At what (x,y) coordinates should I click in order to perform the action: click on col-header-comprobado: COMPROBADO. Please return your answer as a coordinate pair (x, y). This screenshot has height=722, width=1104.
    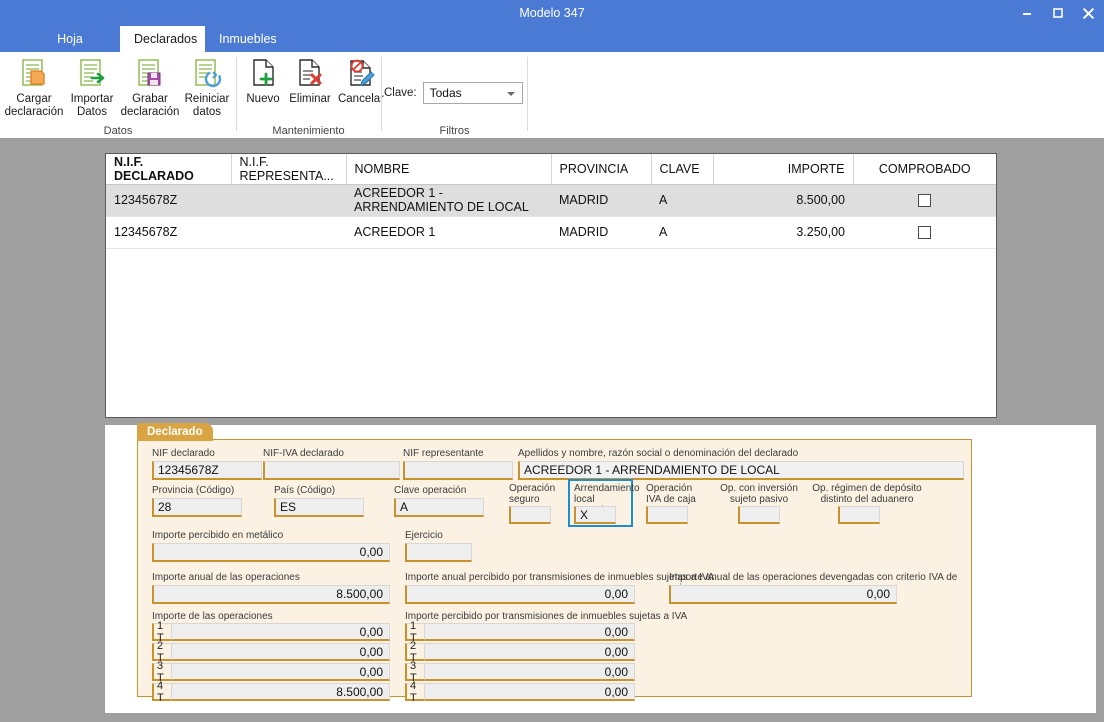
    Looking at the image, I should click on (924, 169).